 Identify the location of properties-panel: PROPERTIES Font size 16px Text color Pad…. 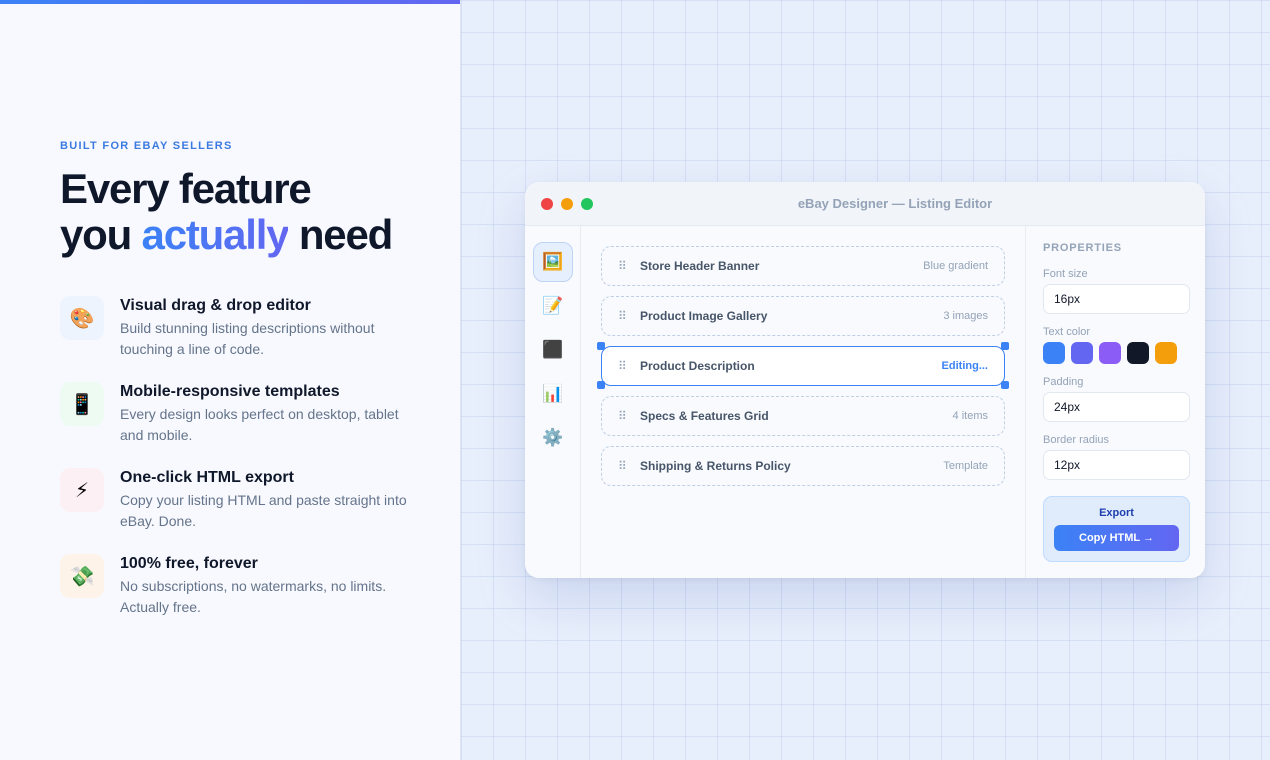
(1115, 402).